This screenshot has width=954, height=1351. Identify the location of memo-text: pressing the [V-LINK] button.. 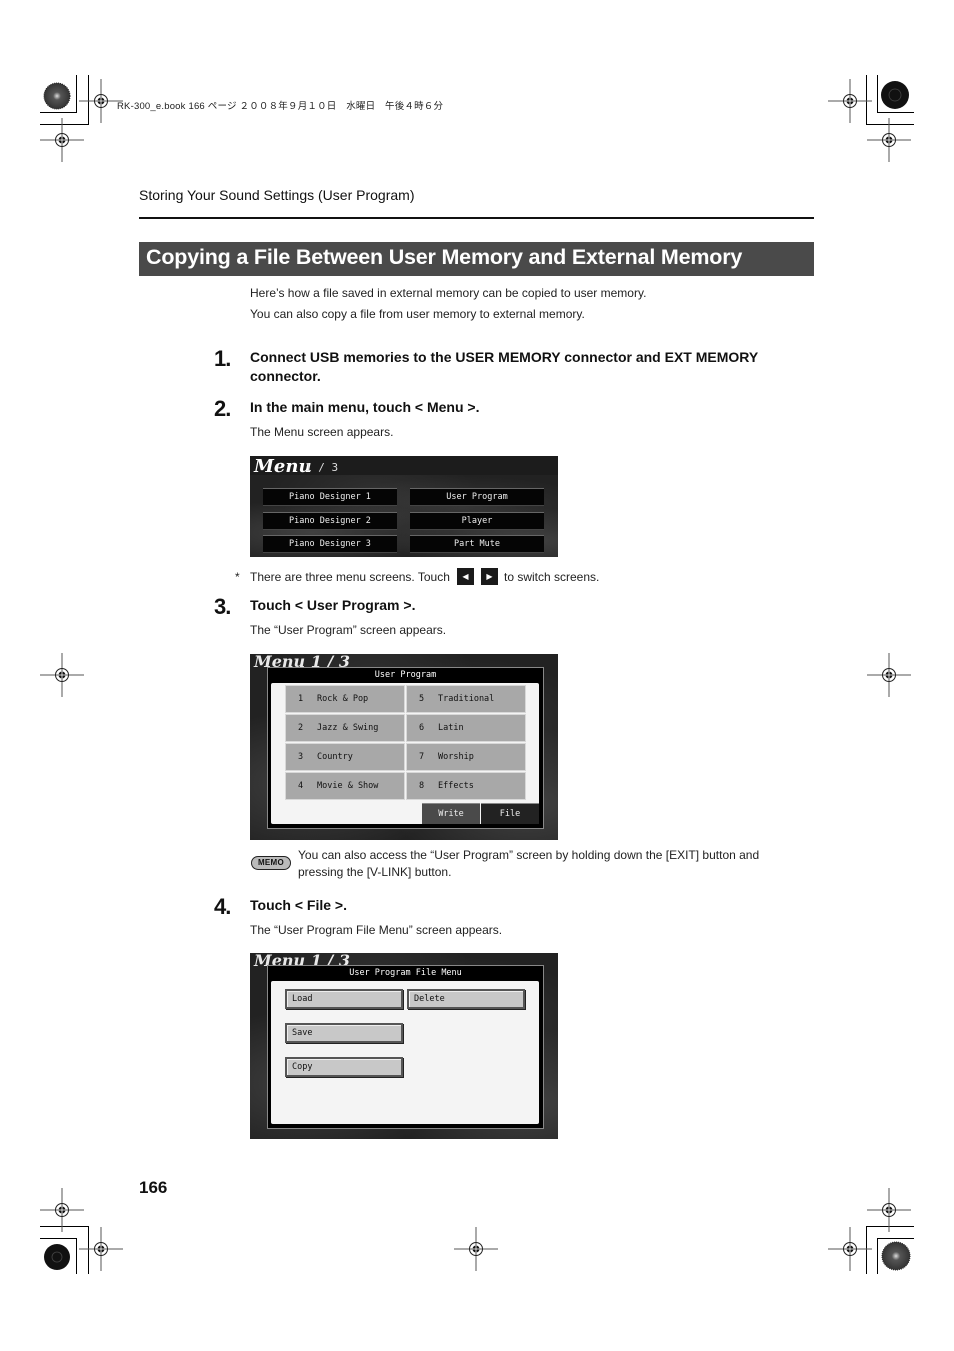
(375, 872).